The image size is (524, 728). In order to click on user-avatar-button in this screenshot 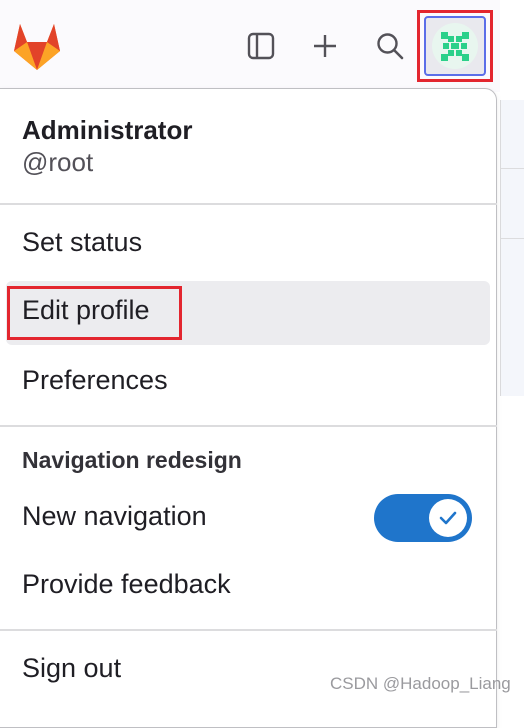, I will do `click(455, 46)`.